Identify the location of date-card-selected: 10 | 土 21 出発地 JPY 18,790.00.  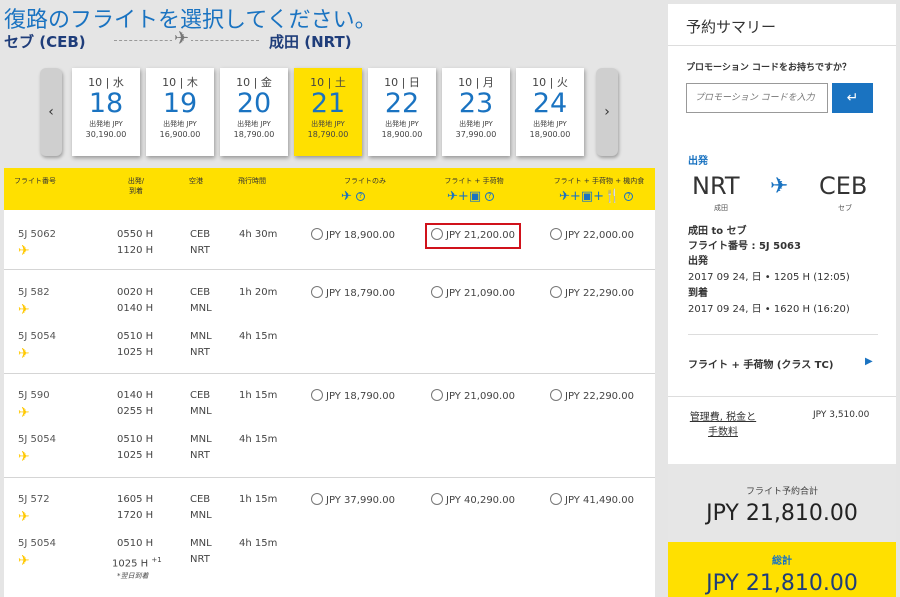
(328, 112).